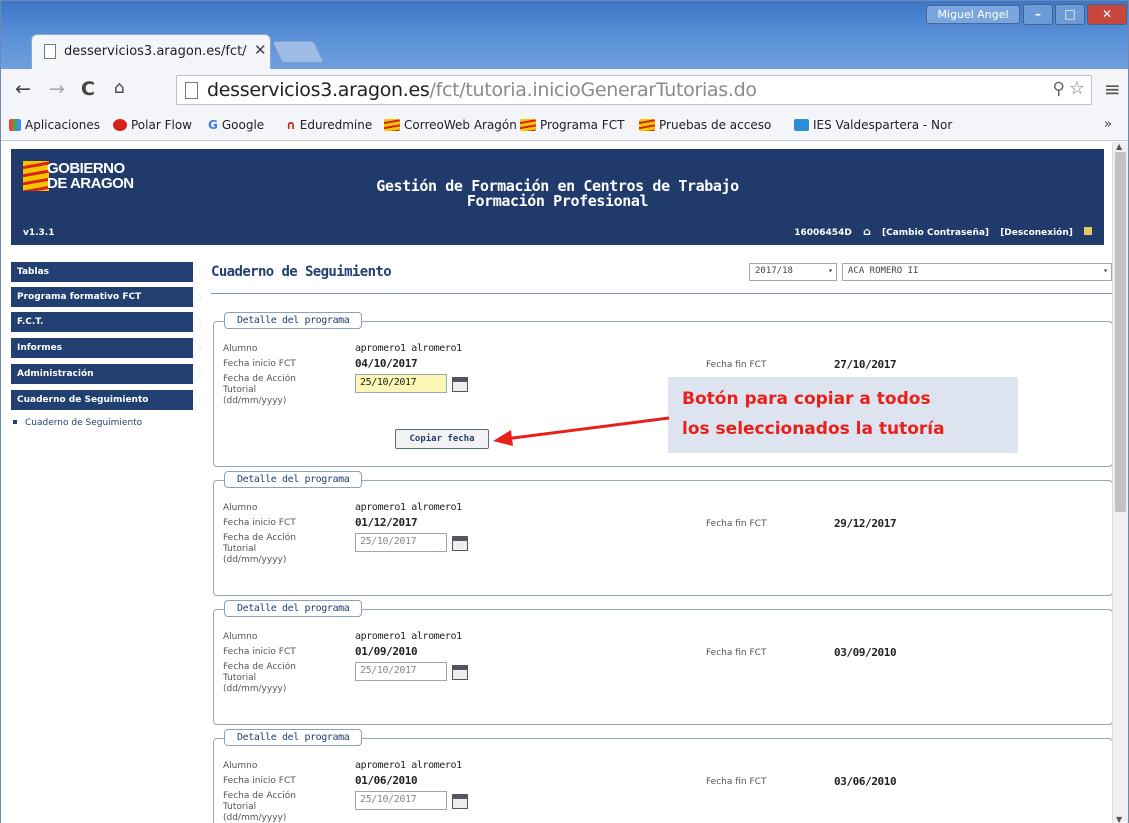 Image resolution: width=1129 pixels, height=823 pixels. I want to click on fecha-inicio-value: 01/06/2010, so click(386, 780).